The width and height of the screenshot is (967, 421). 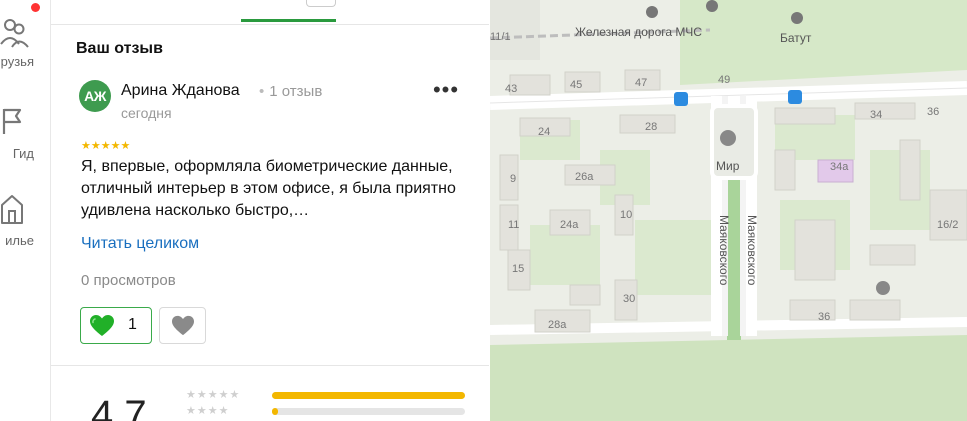 What do you see at coordinates (146, 113) in the screenshot?
I see `review-date: сегодня` at bounding box center [146, 113].